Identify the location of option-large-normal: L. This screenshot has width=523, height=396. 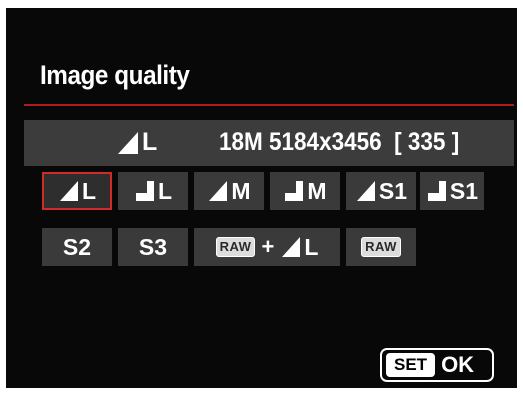
(153, 191).